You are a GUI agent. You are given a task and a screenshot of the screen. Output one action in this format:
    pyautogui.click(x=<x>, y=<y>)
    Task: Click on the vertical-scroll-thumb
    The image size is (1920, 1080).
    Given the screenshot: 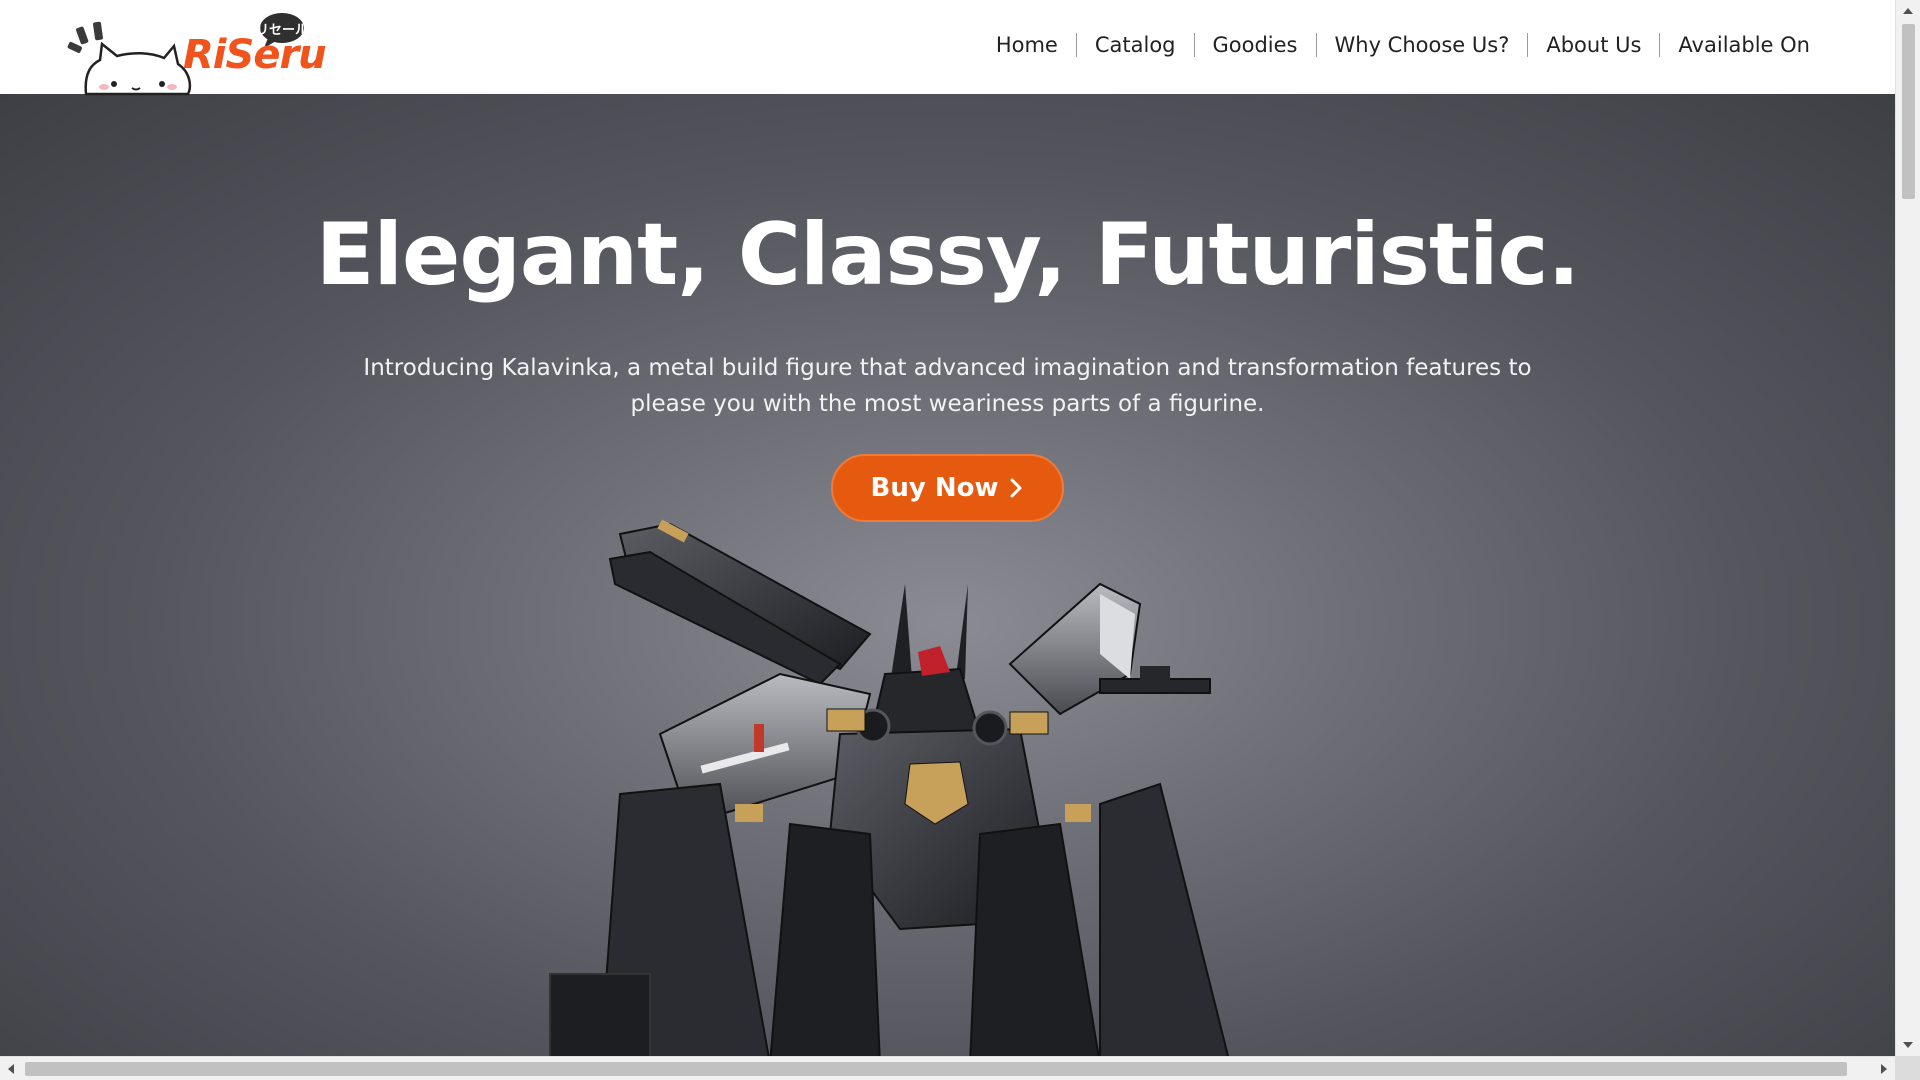 What is the action you would take?
    pyautogui.click(x=1908, y=111)
    